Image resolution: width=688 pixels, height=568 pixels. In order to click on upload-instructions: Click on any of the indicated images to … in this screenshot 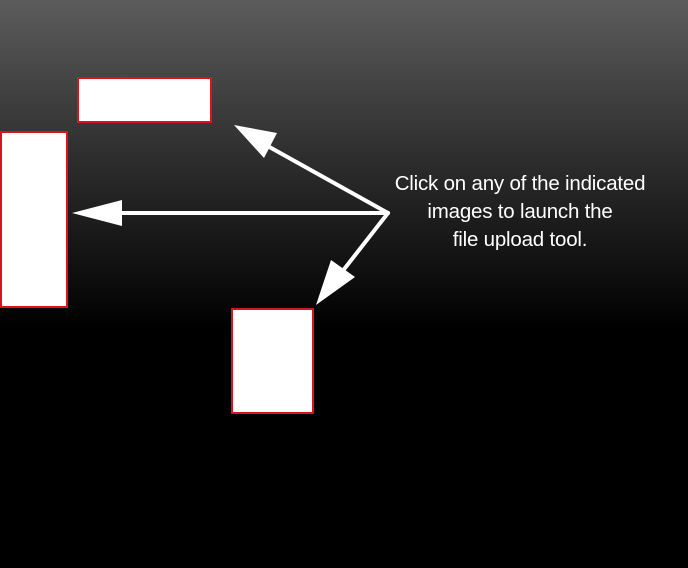, I will do `click(520, 212)`.